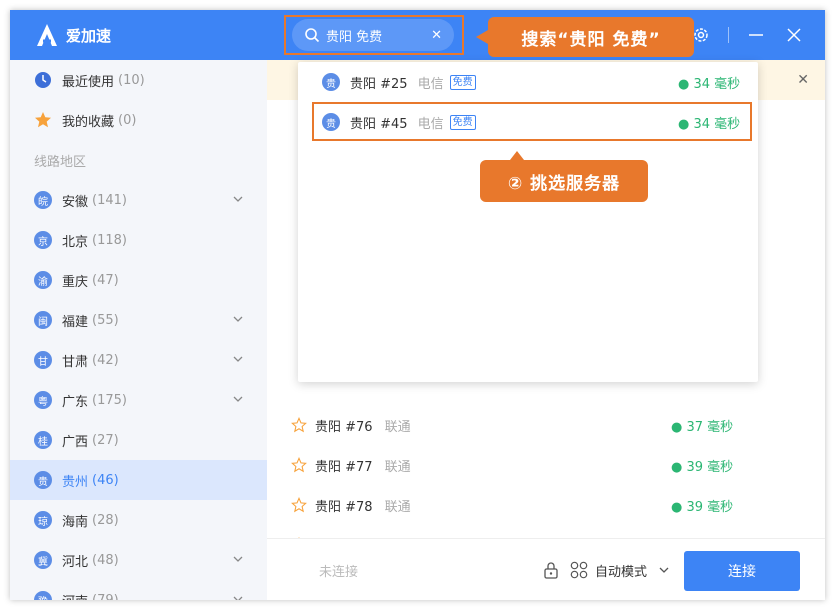 The image size is (835, 610). What do you see at coordinates (339, 572) in the screenshot?
I see `connection-status: 未连接` at bounding box center [339, 572].